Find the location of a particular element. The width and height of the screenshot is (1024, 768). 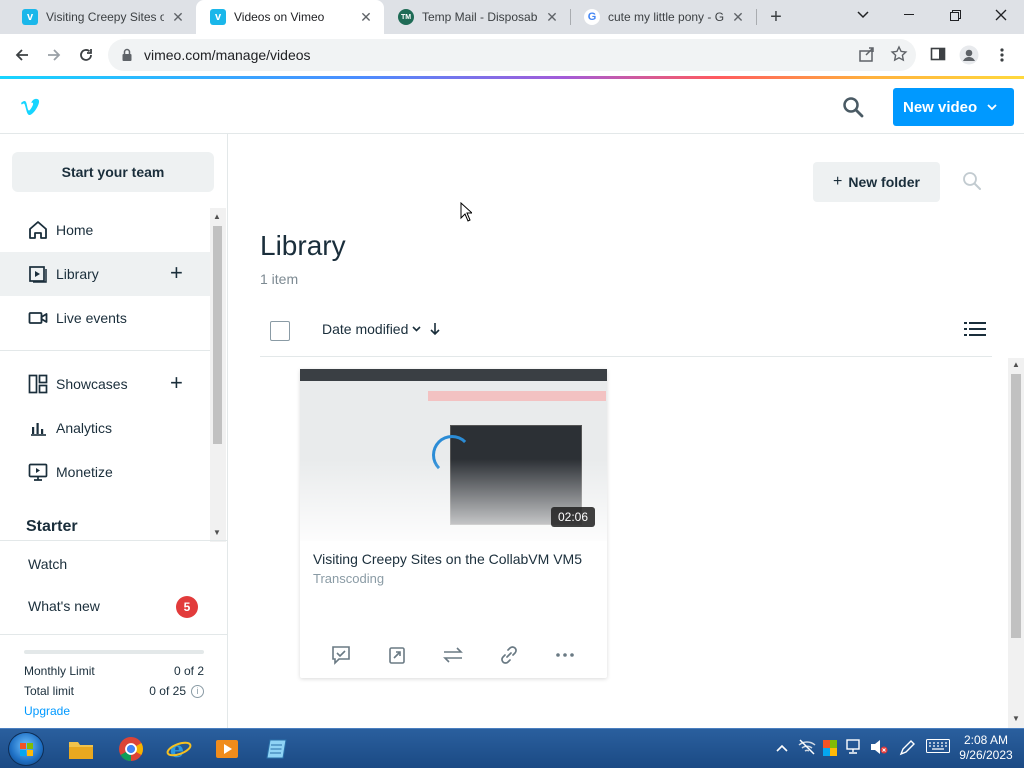

back-button is located at coordinates (22, 55).